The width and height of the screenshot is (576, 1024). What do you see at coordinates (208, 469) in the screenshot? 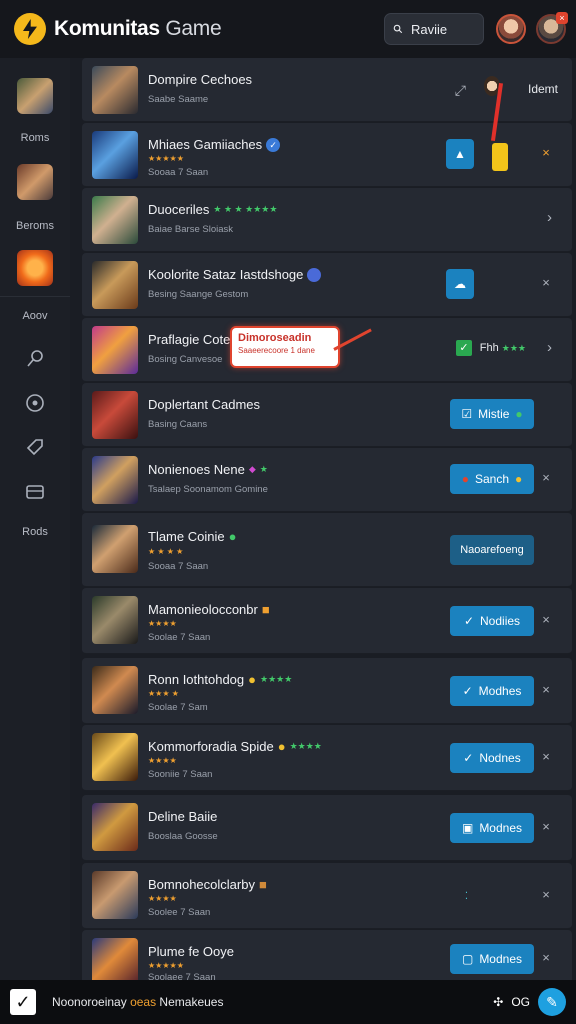
I see `game-title: Nonienoes Nene ◆ ★` at bounding box center [208, 469].